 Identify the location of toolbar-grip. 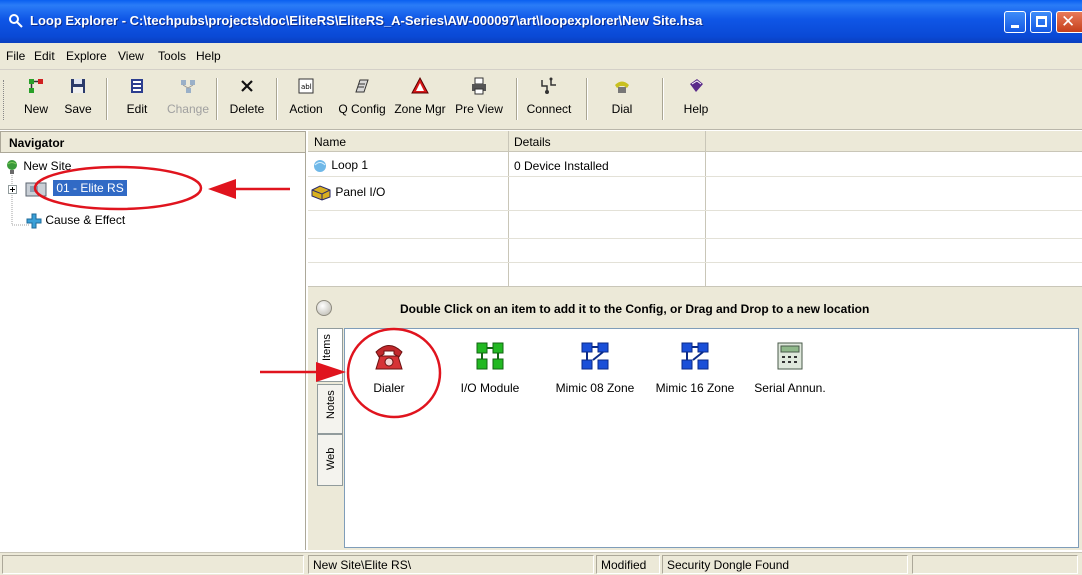
(4, 100).